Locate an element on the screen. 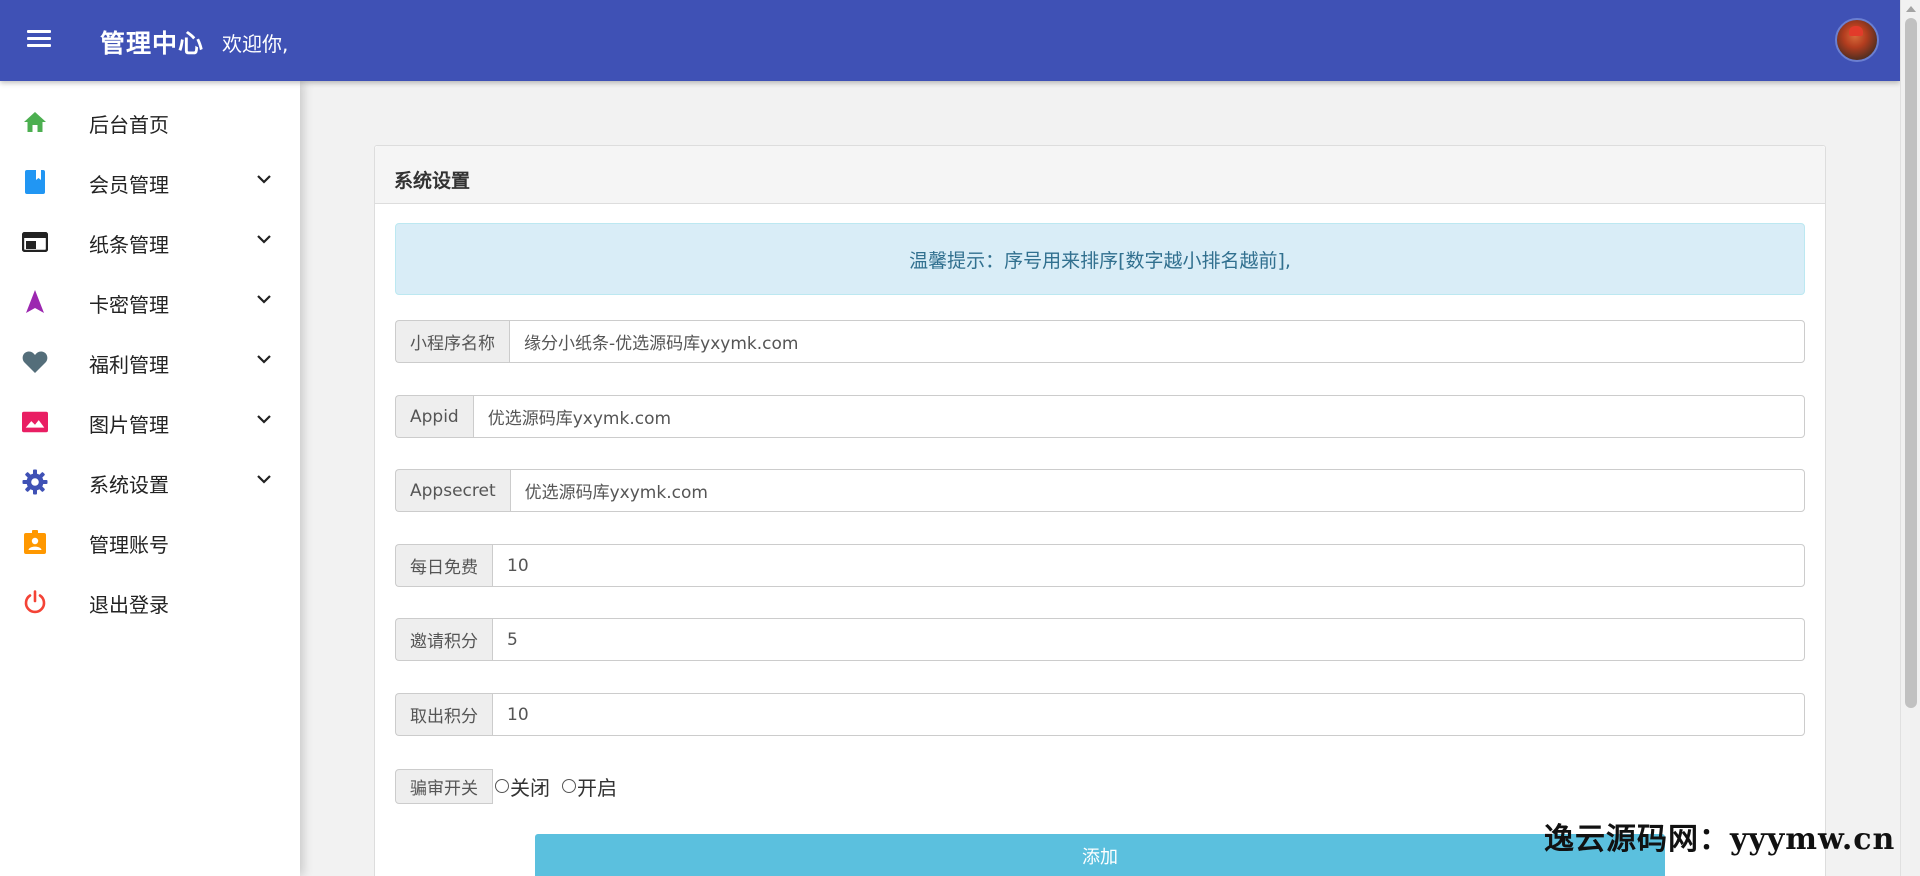 The height and width of the screenshot is (876, 1920). field-label: 每日免费 is located at coordinates (443, 565).